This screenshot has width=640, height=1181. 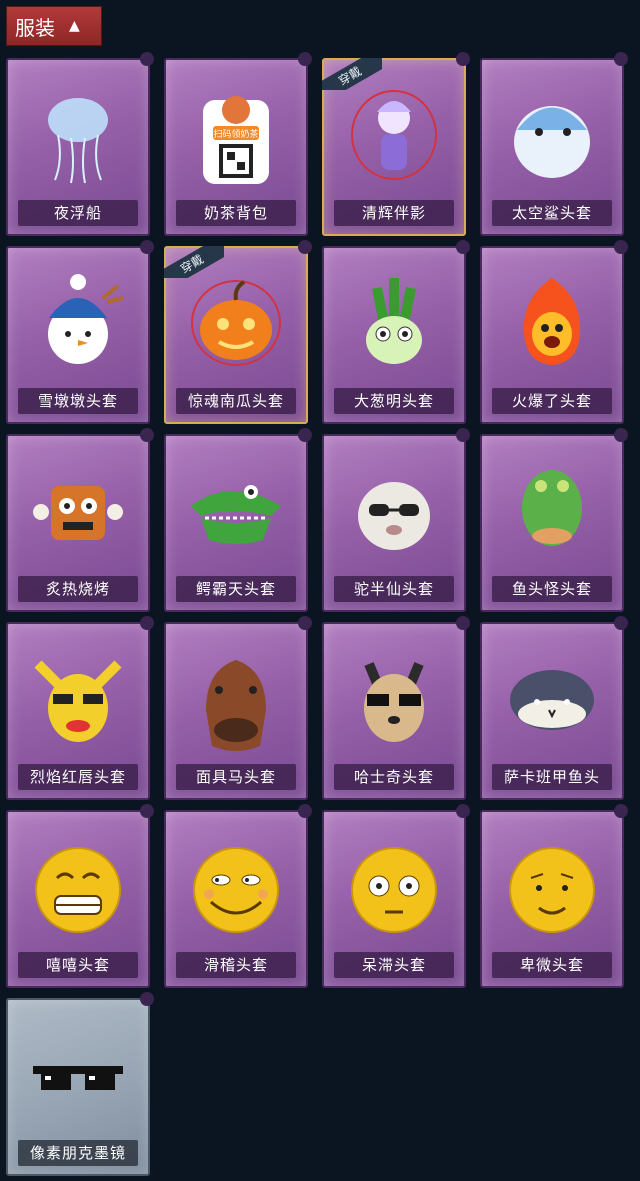 What do you see at coordinates (552, 965) in the screenshot?
I see `costume-name: 卑微头套` at bounding box center [552, 965].